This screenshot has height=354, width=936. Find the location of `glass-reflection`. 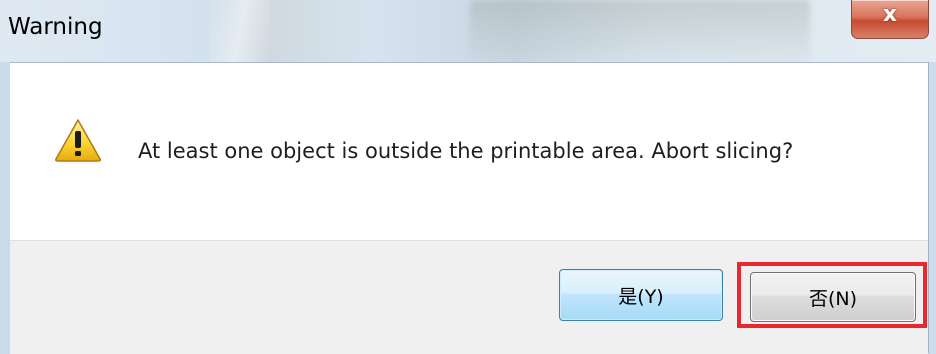

glass-reflection is located at coordinates (240, 31).